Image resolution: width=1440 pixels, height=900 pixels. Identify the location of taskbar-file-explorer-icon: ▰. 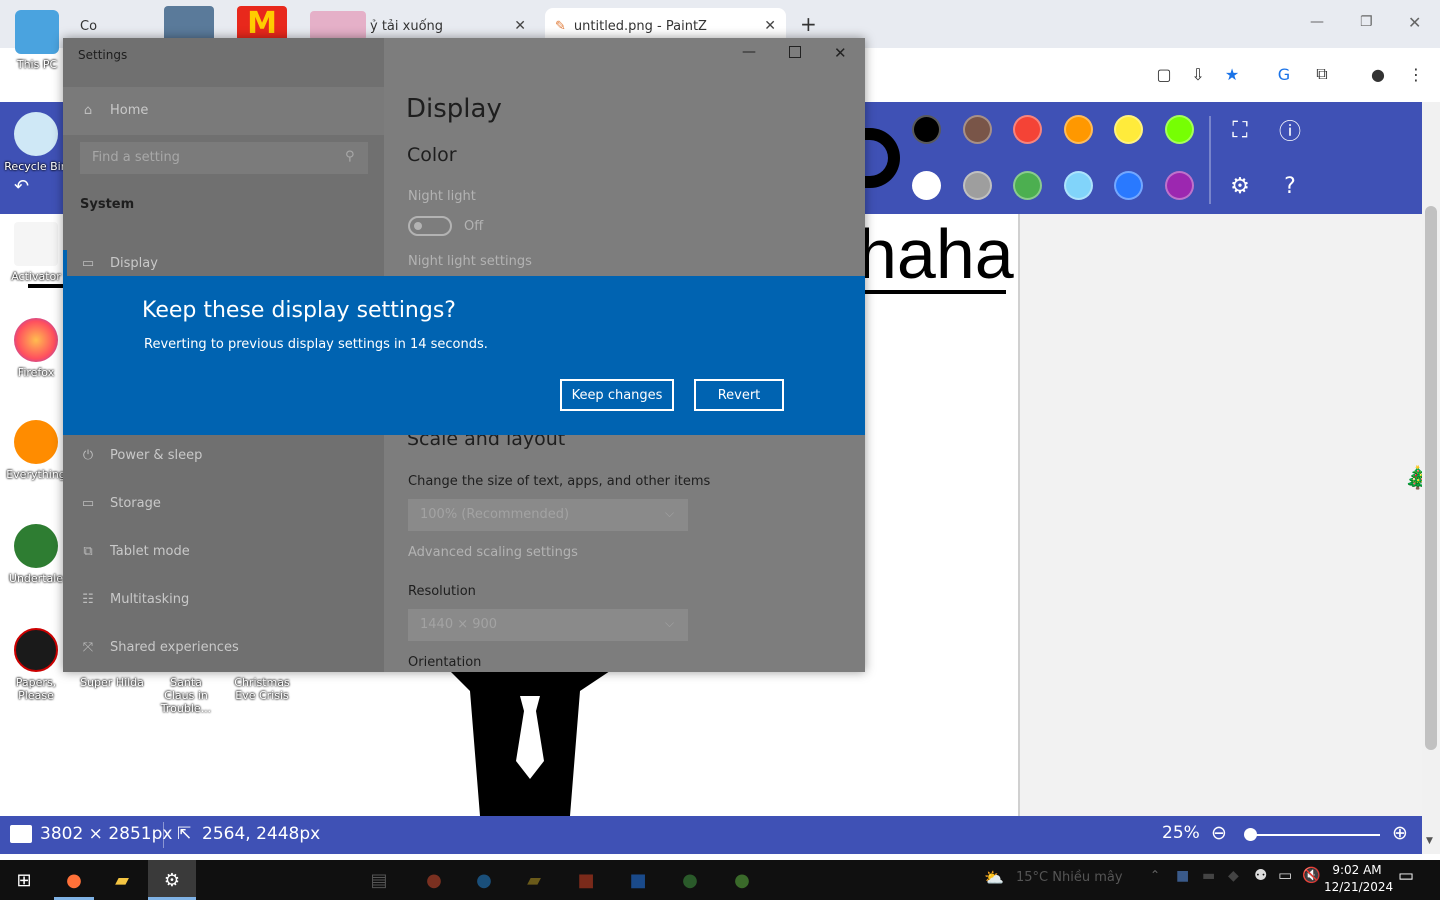
(122, 880).